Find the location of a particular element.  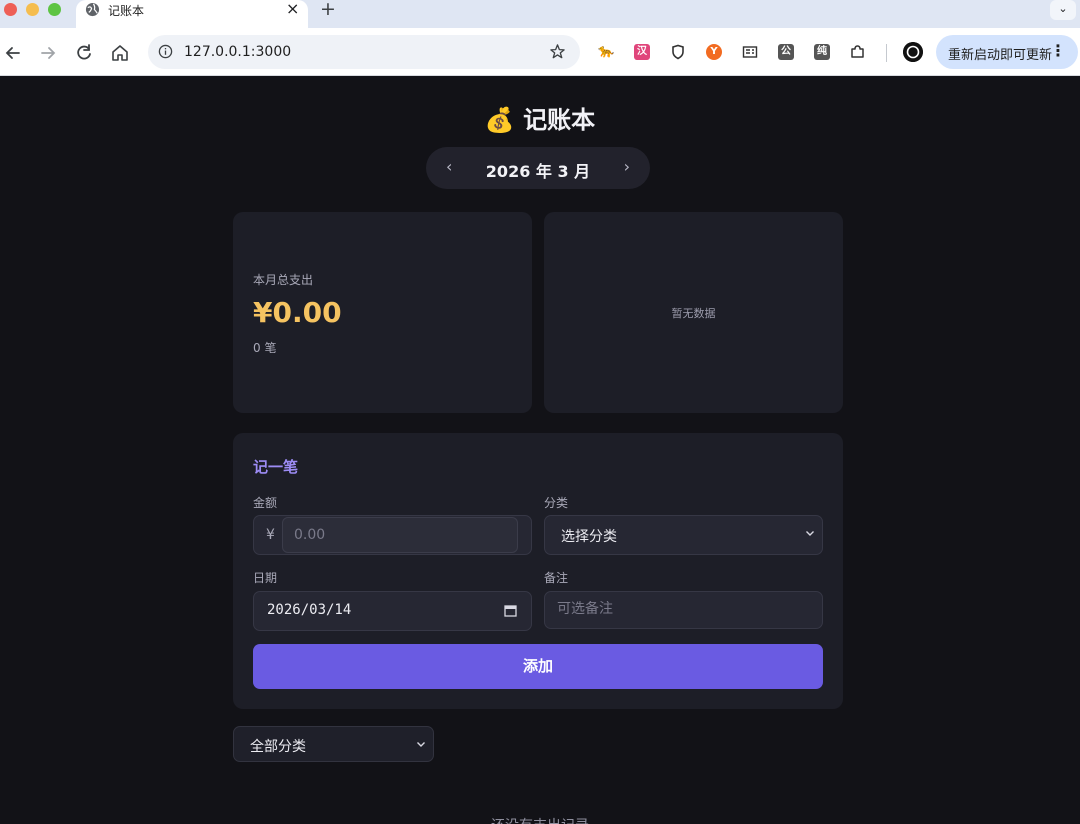

empty-list-text: 还没有支出记录 is located at coordinates (540, 819).